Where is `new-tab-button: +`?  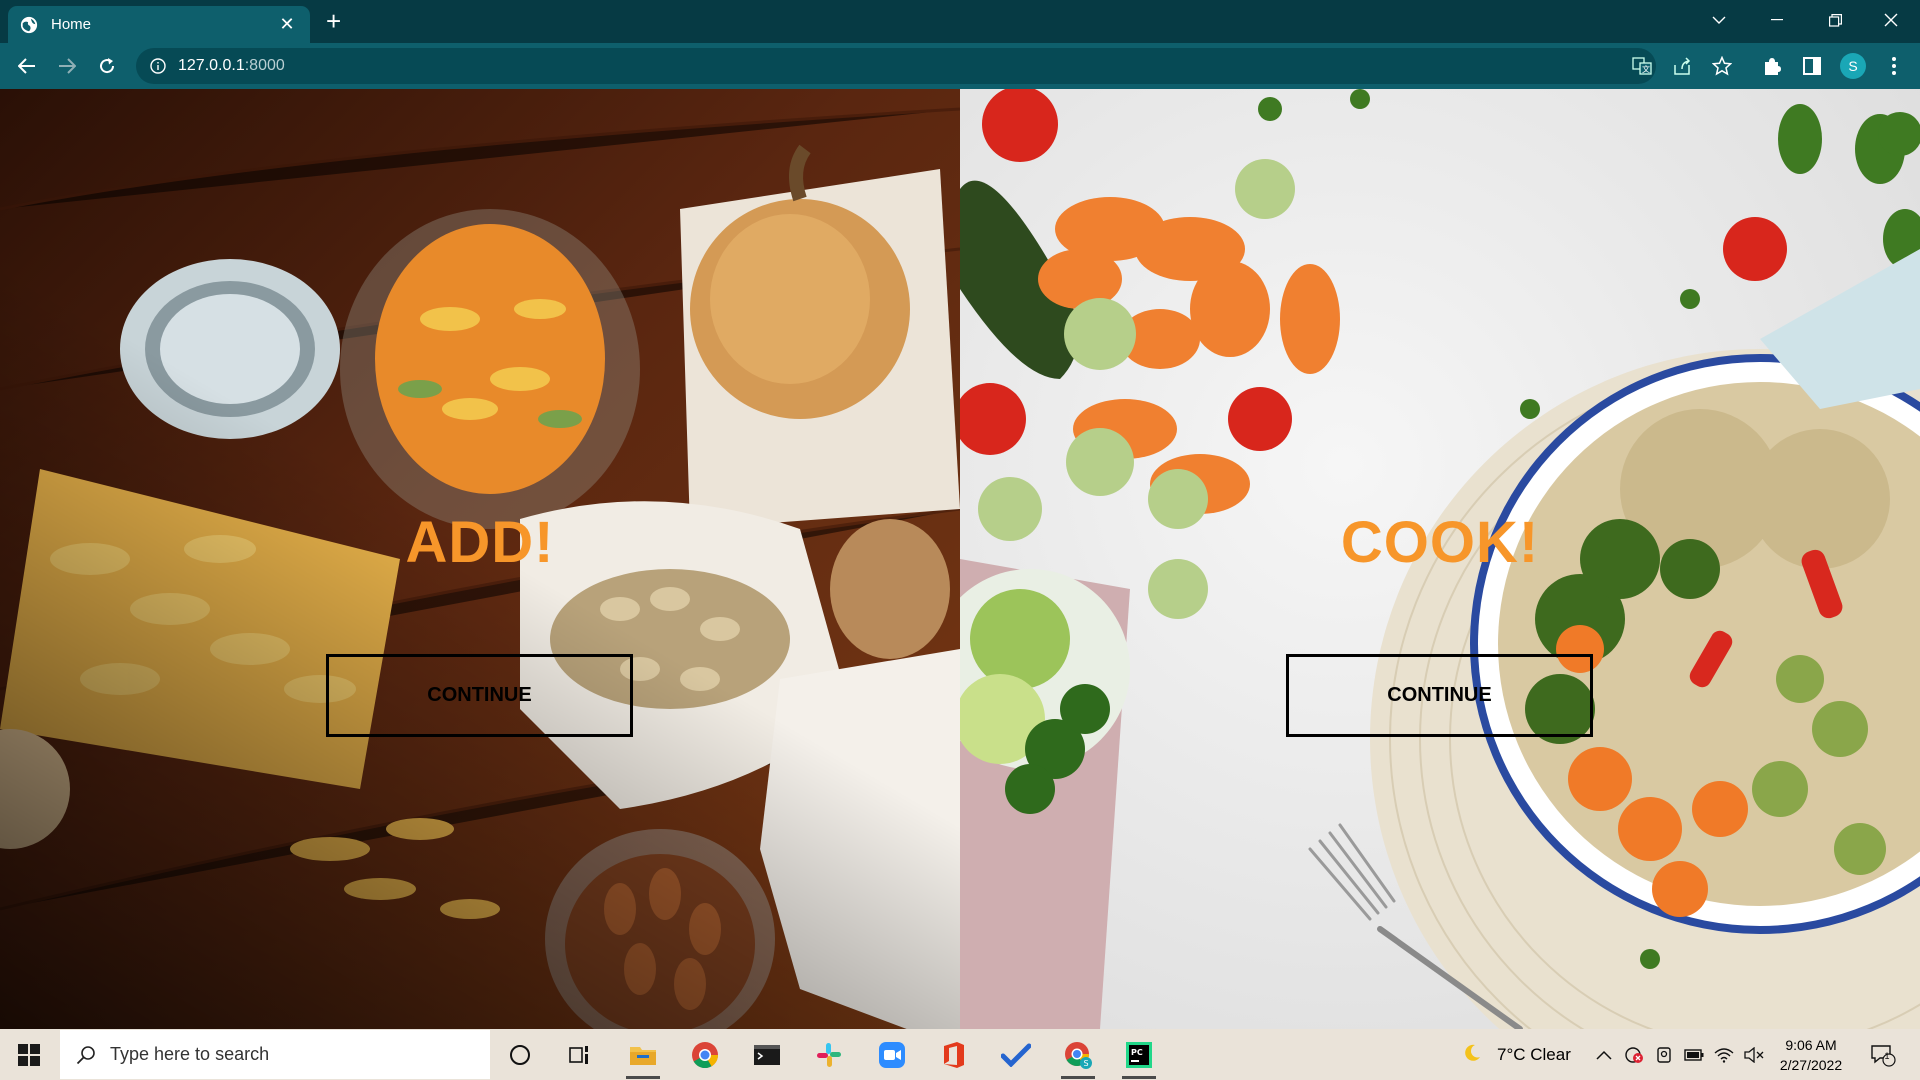 new-tab-button: + is located at coordinates (333, 21).